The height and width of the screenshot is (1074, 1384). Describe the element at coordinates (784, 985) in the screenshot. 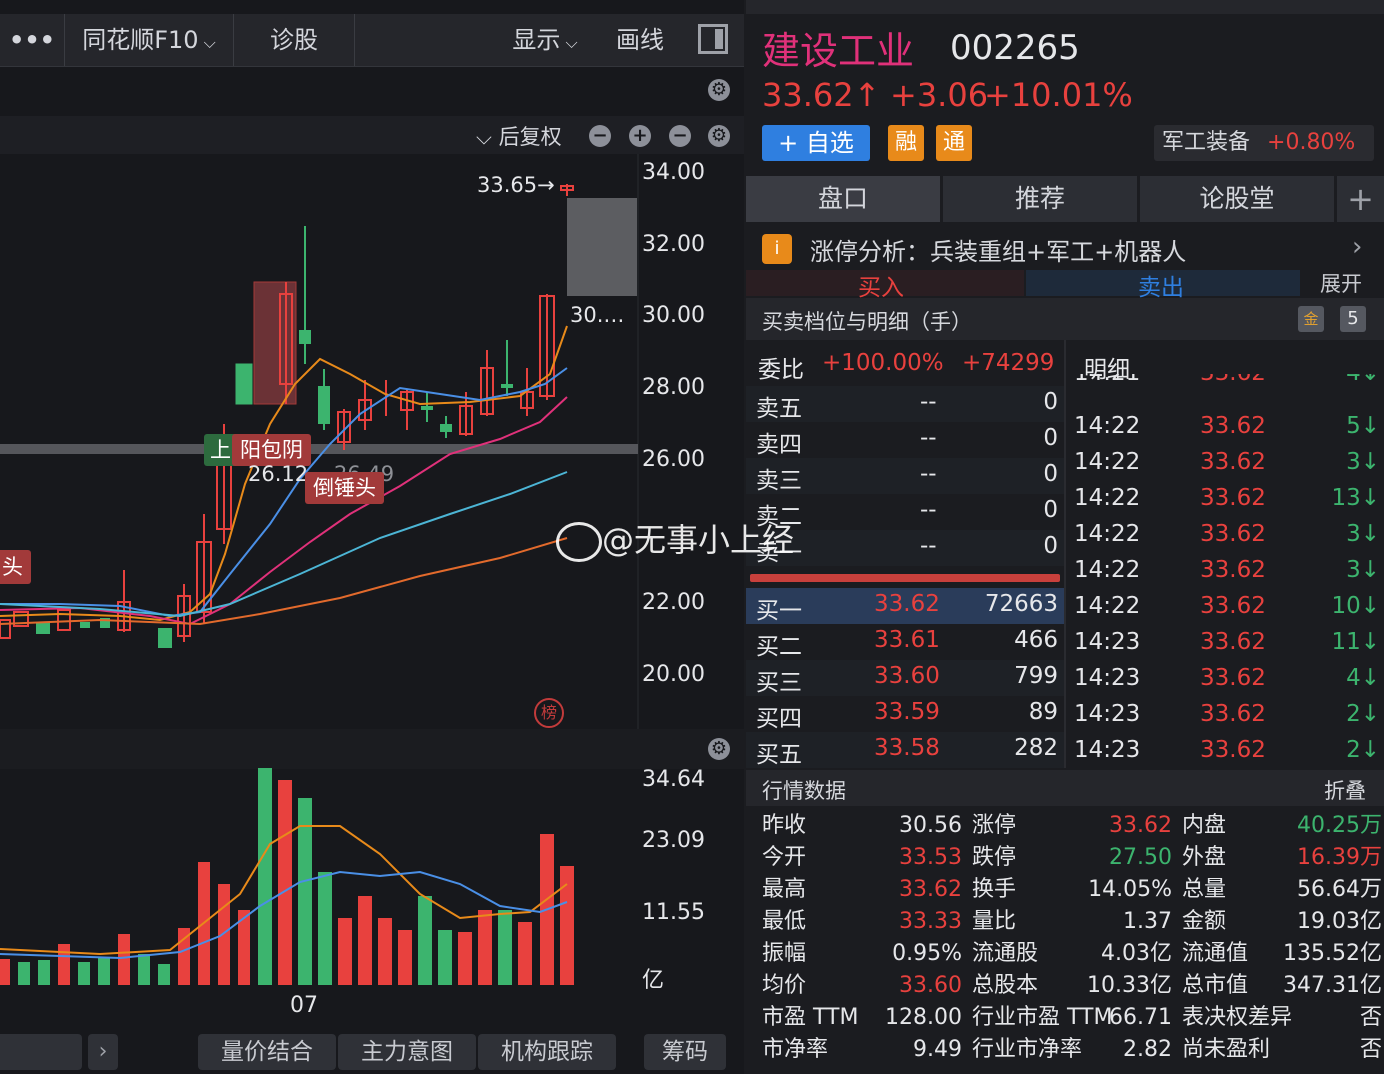

I see `market-label: 均价` at that location.